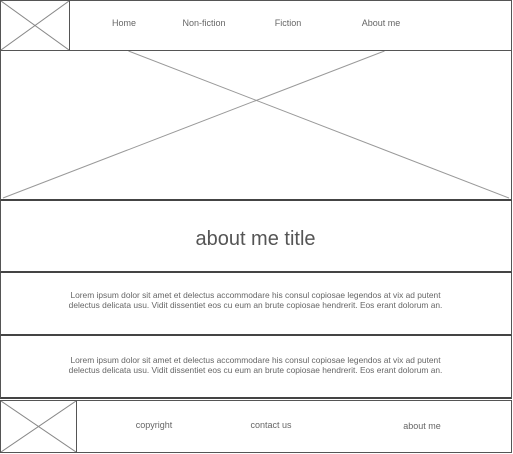 The width and height of the screenshot is (513, 454). Describe the element at coordinates (255, 239) in the screenshot. I see `page-title: about me title` at that location.